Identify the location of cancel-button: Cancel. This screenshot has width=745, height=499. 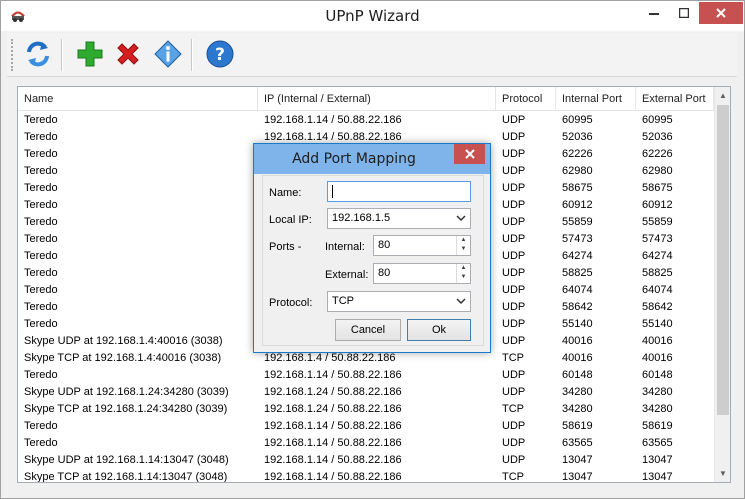
(368, 330).